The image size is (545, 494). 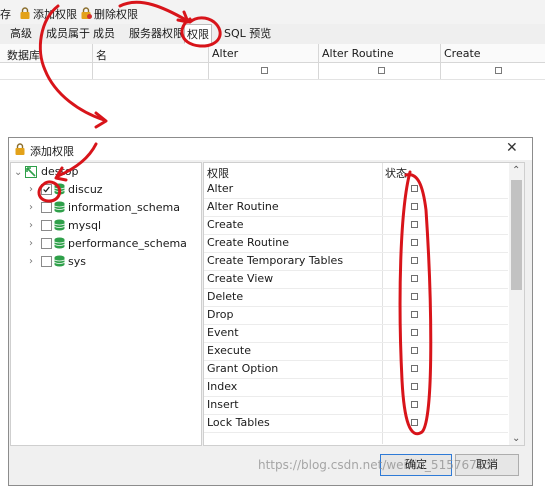 What do you see at coordinates (512, 148) in the screenshot?
I see `close-icon: ✕` at bounding box center [512, 148].